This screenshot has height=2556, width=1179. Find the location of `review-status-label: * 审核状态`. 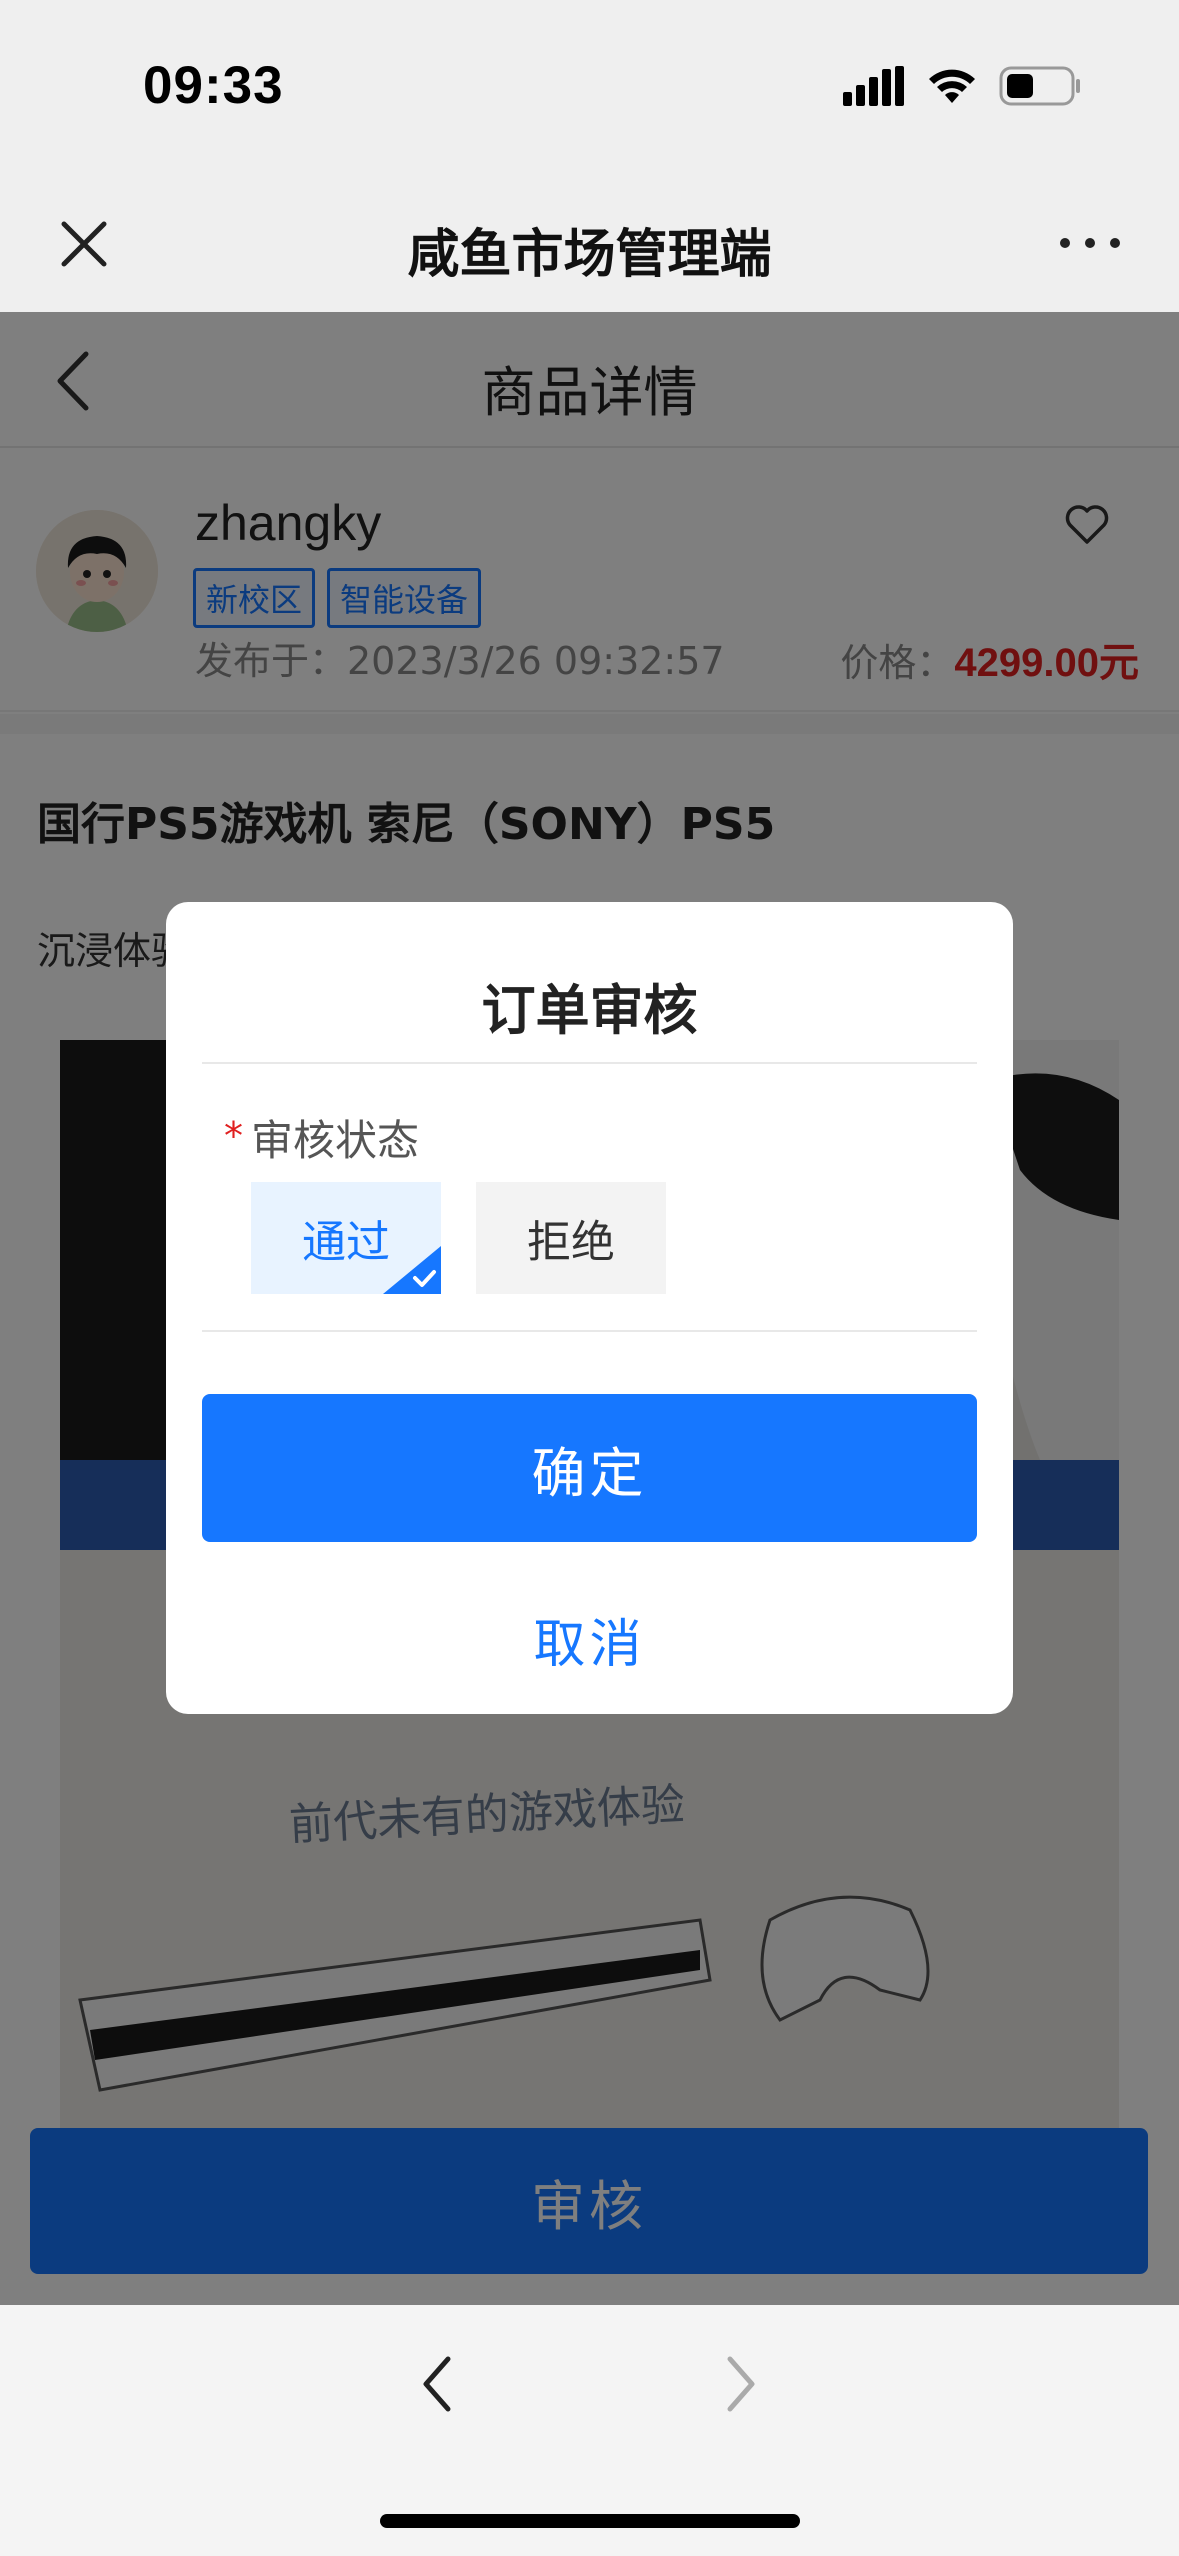

review-status-label: * 审核状态 is located at coordinates (321, 1137).